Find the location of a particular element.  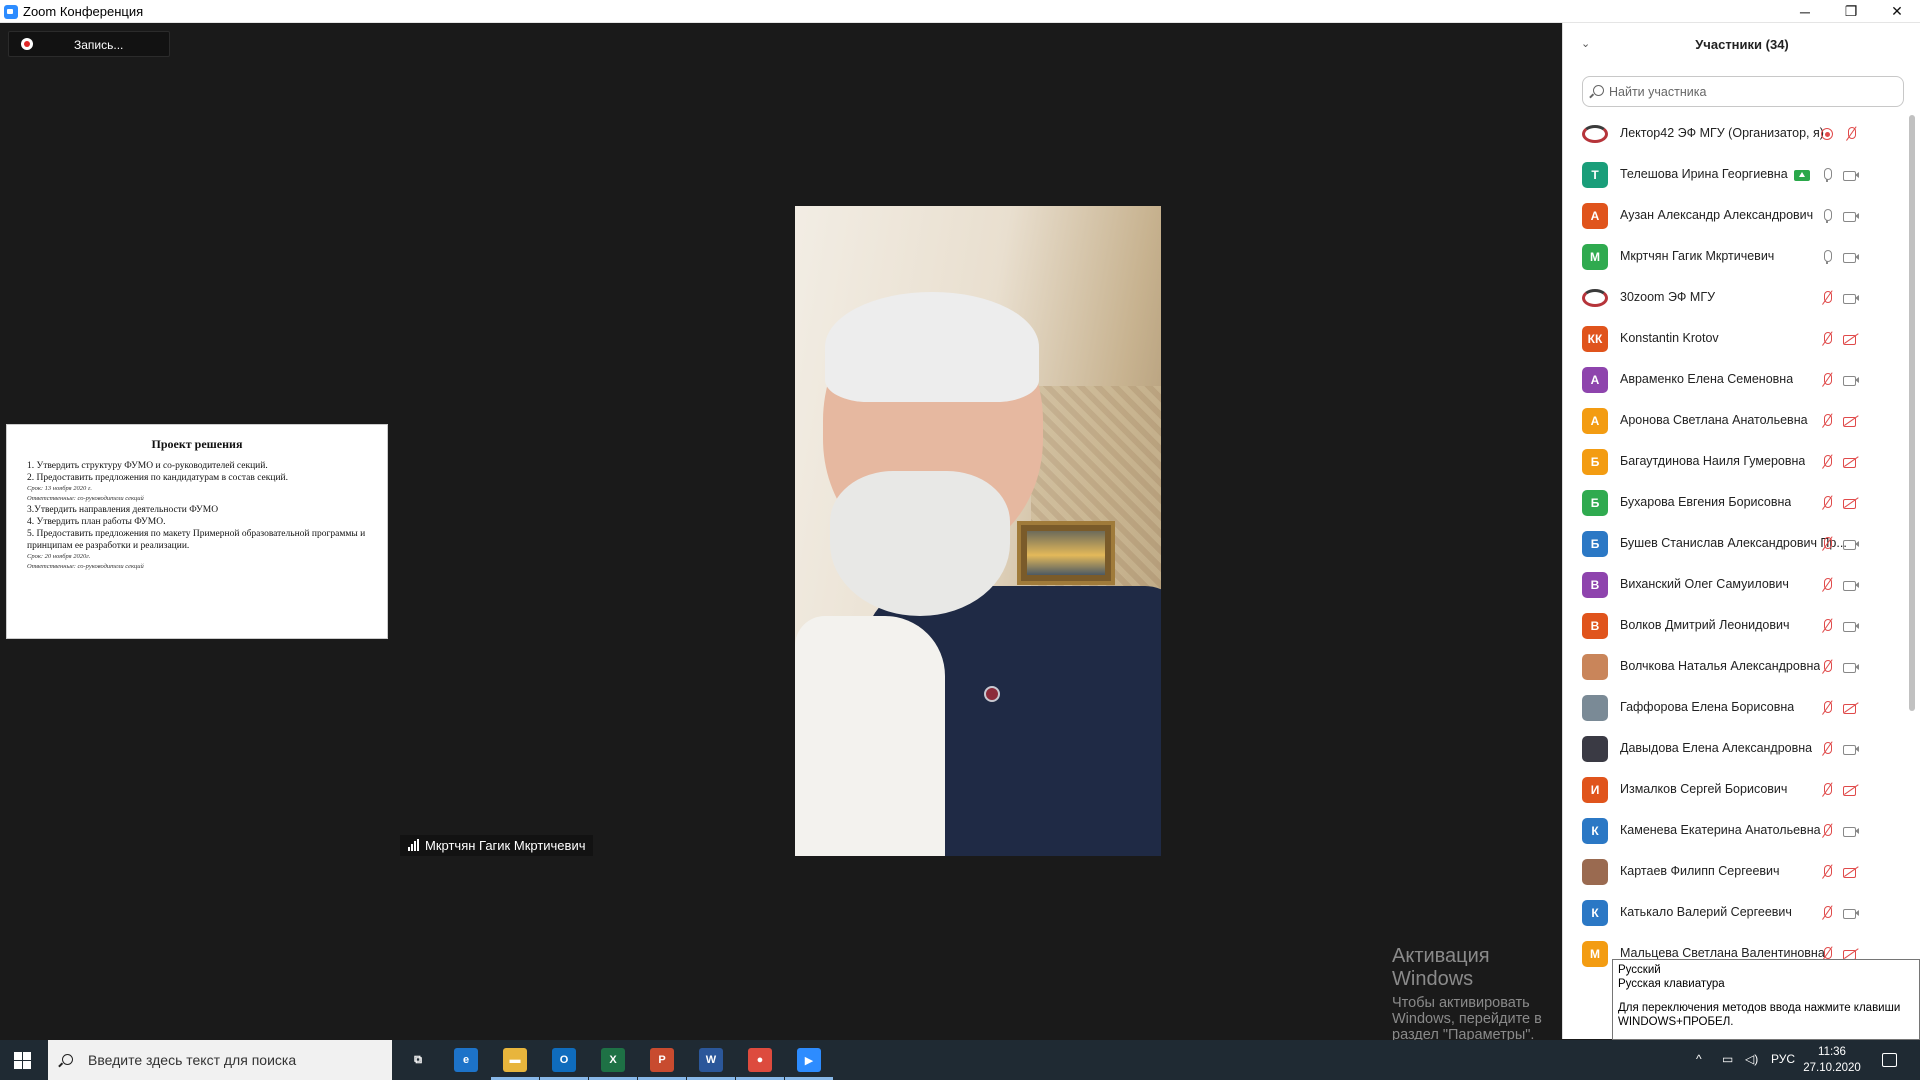

participant-row: Т Телешова Ирина Георгиевна is located at coordinates (1733, 174).